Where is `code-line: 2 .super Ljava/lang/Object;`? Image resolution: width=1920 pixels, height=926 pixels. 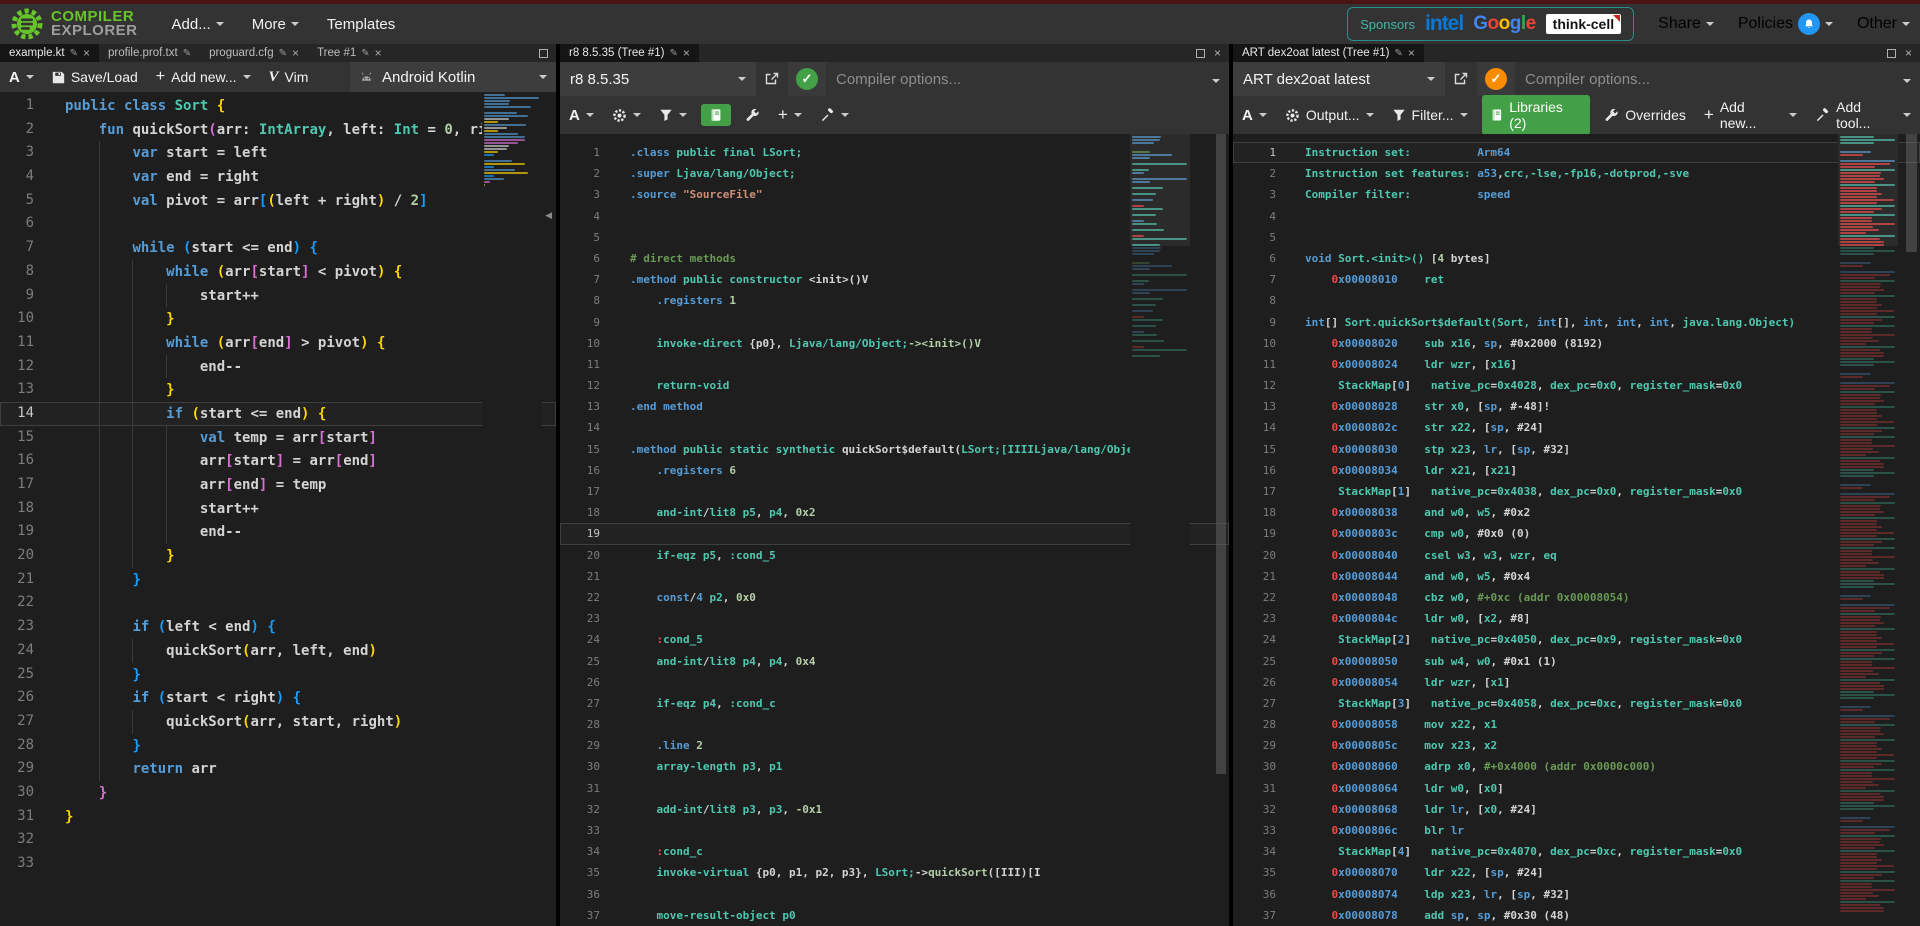
code-line: 2 .super Ljava/lang/Object; is located at coordinates (894, 173).